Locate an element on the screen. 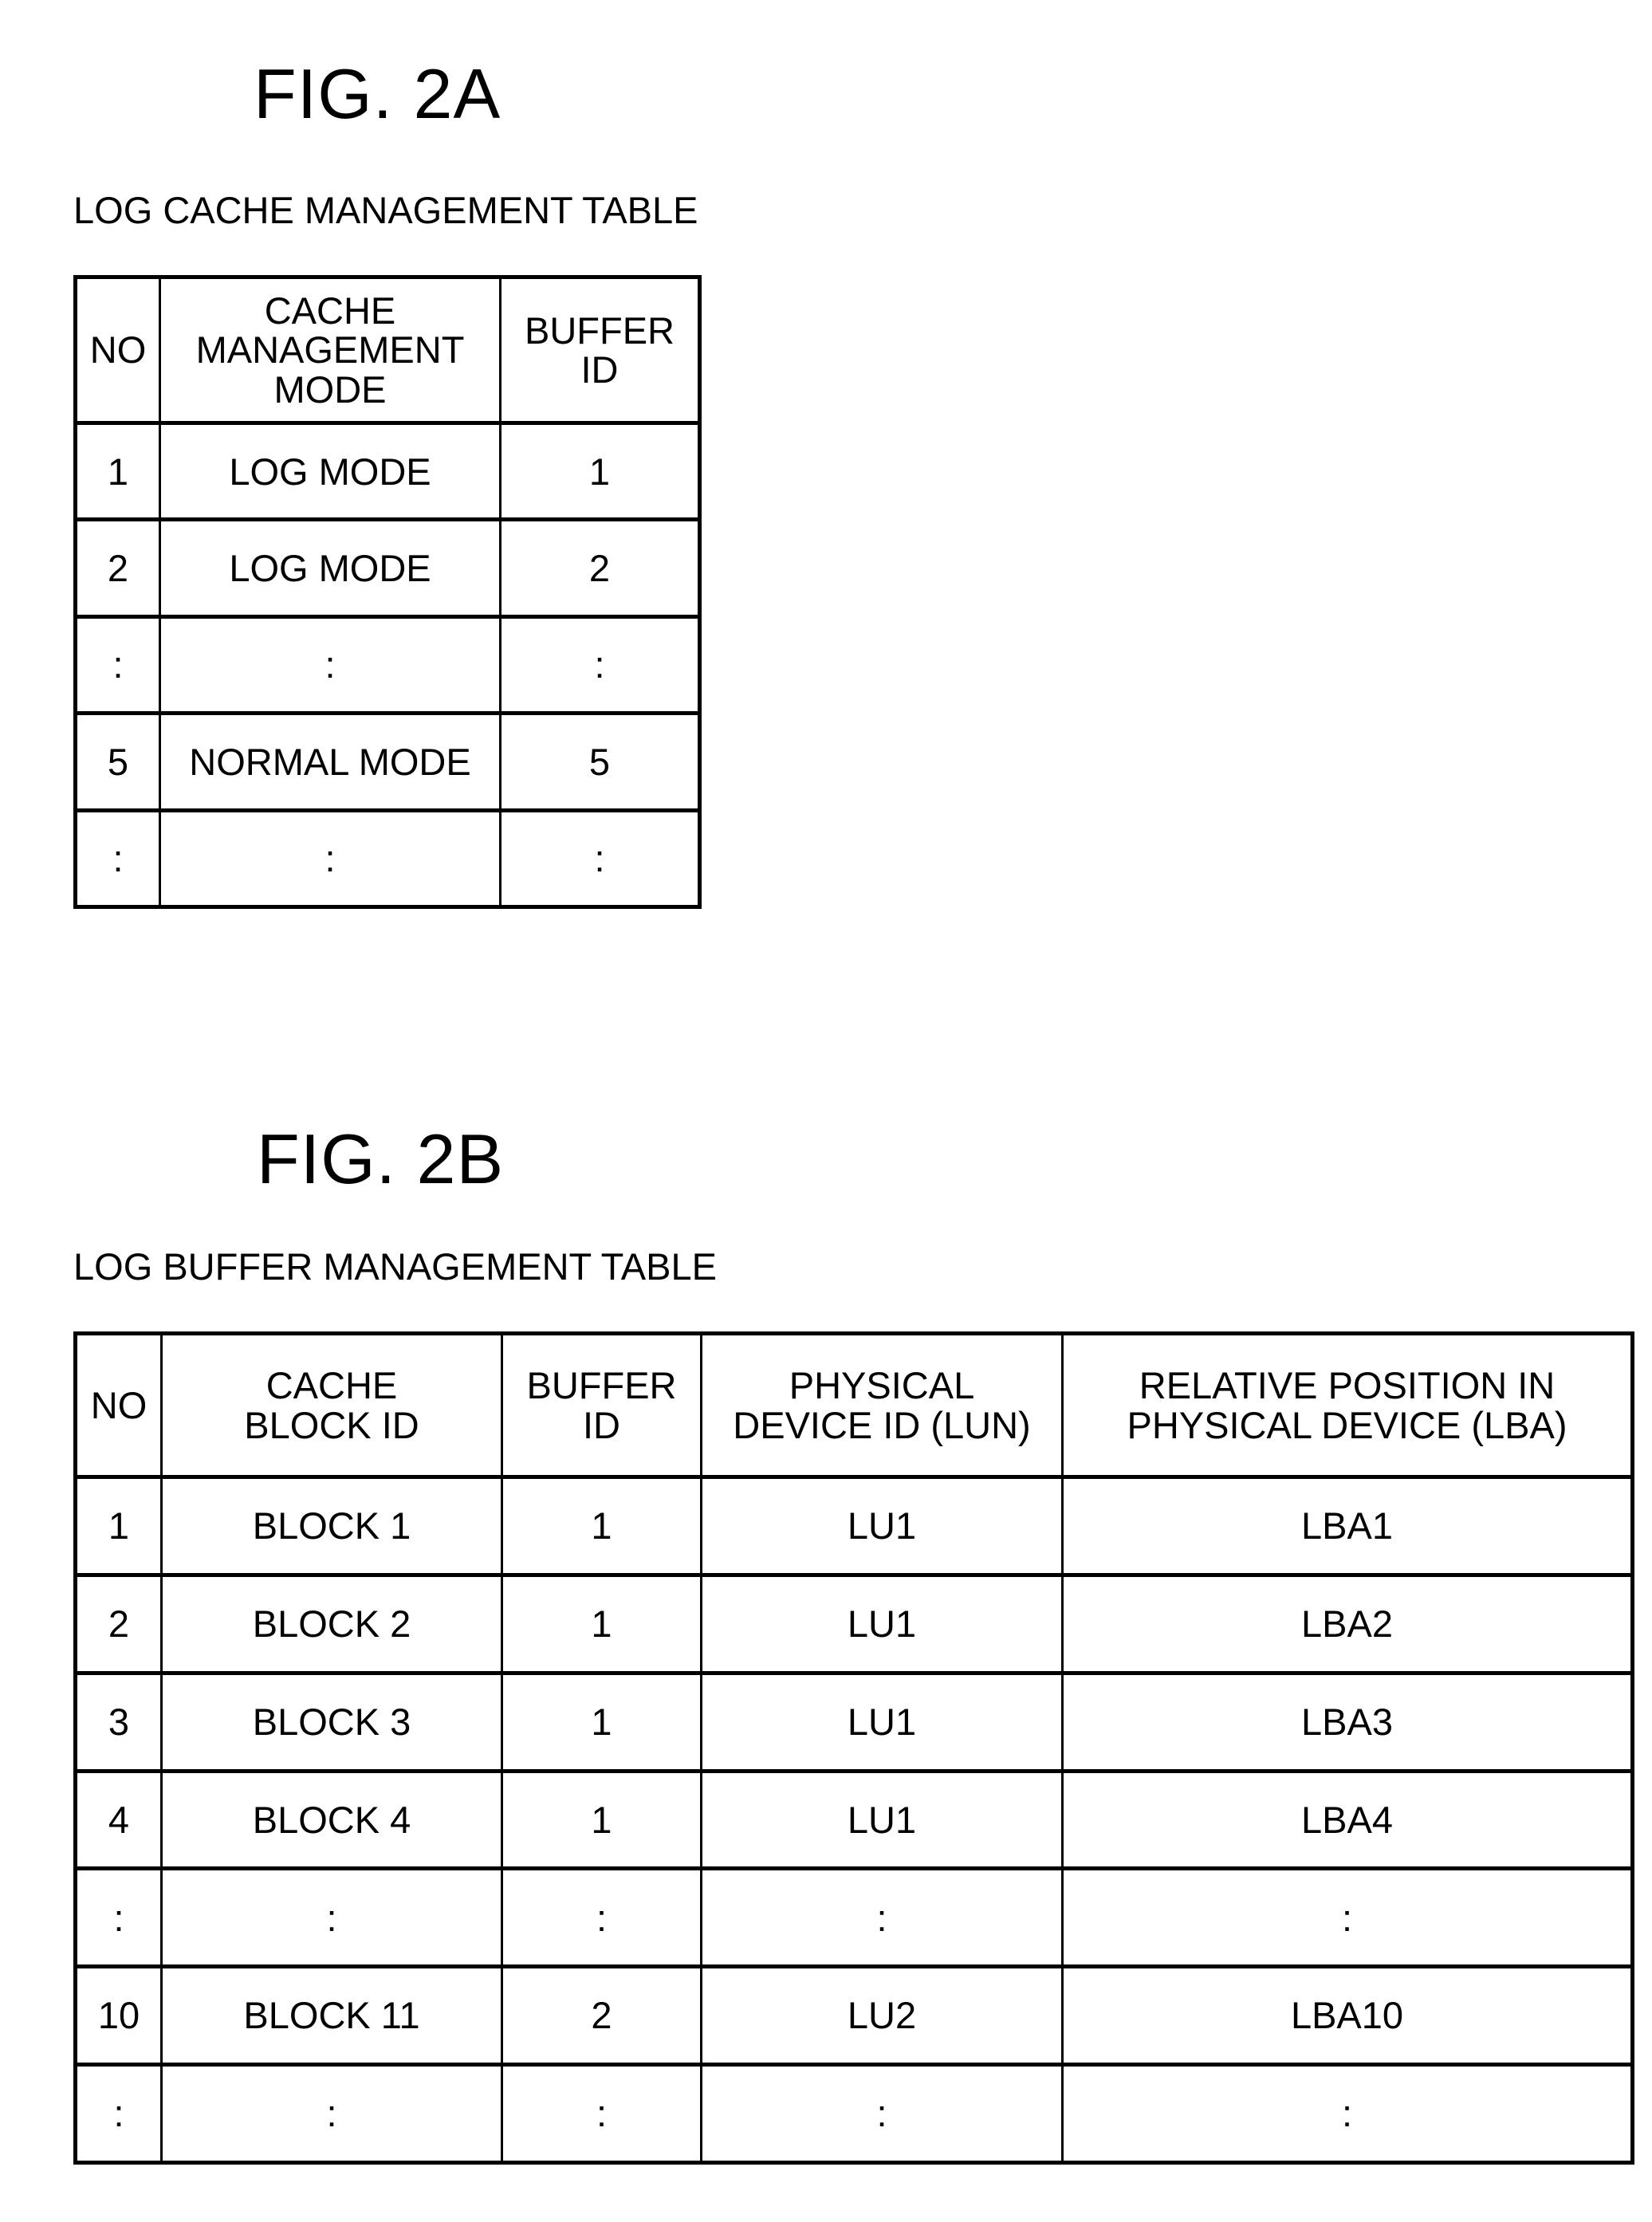 The height and width of the screenshot is (2222, 1652). cell-relative-position-lba: LBA10 is located at coordinates (1347, 2015).